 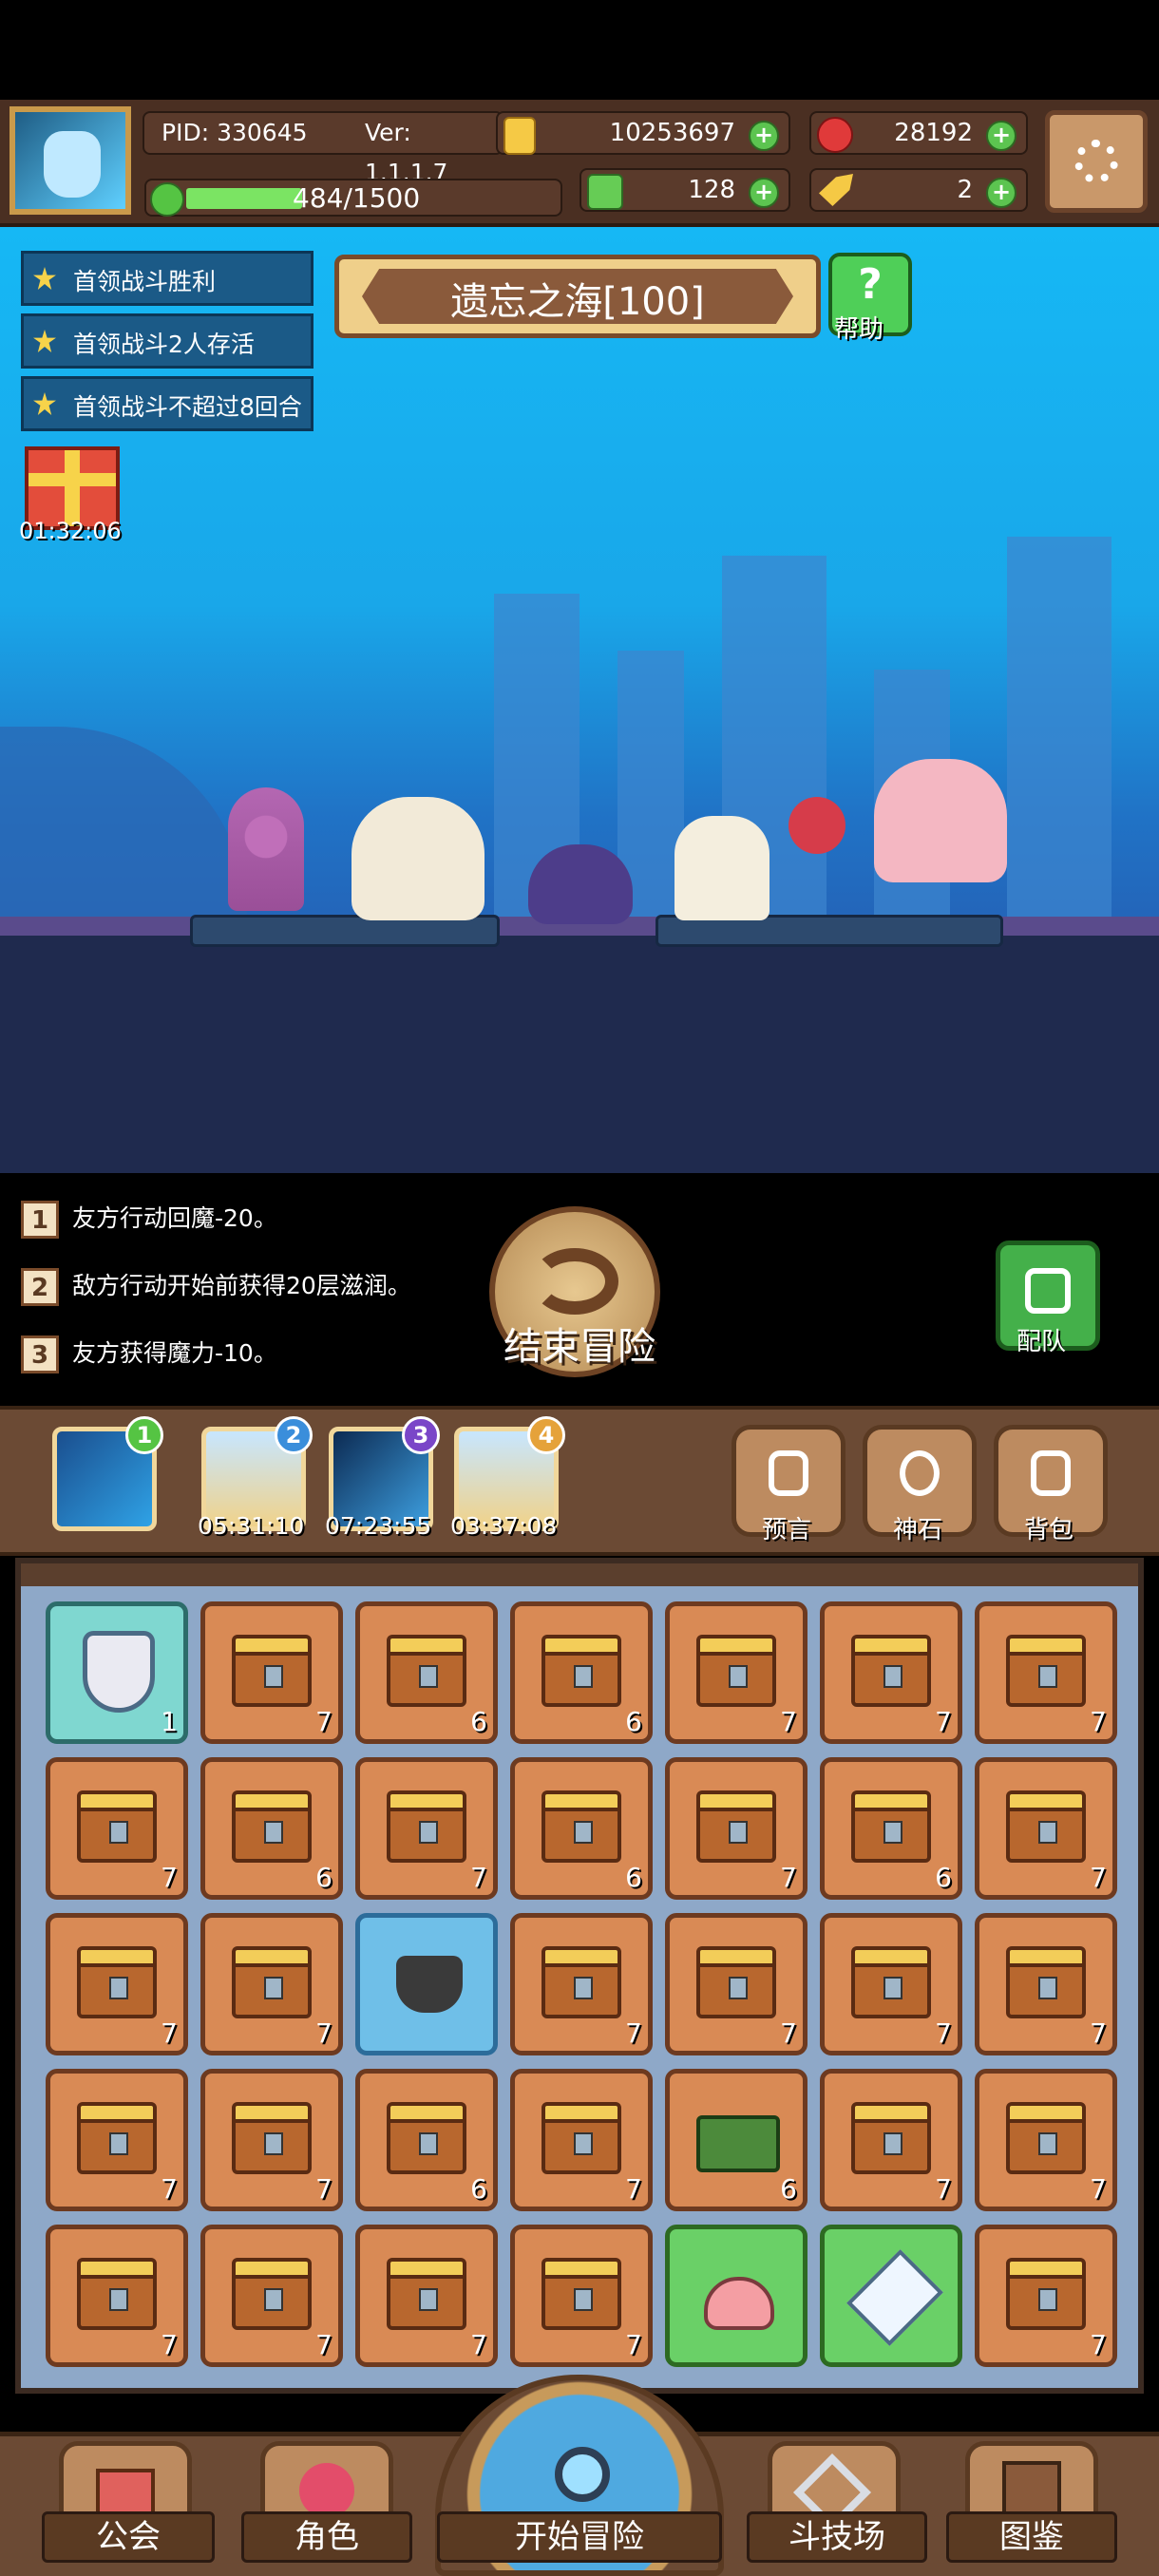 I want to click on hero-queen-sprite, so click(x=418, y=858).